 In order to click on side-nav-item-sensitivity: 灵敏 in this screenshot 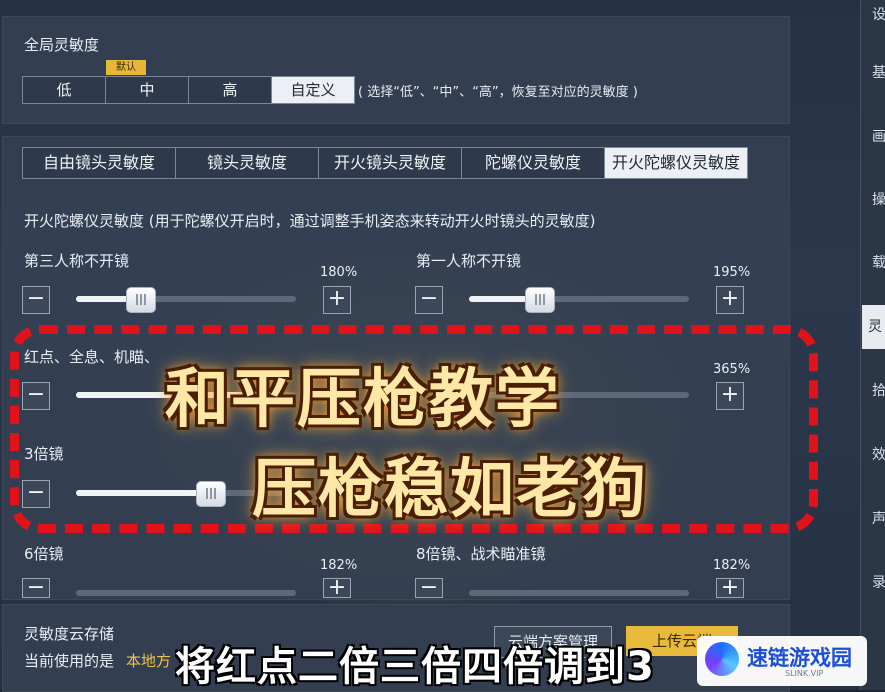, I will do `click(875, 326)`.